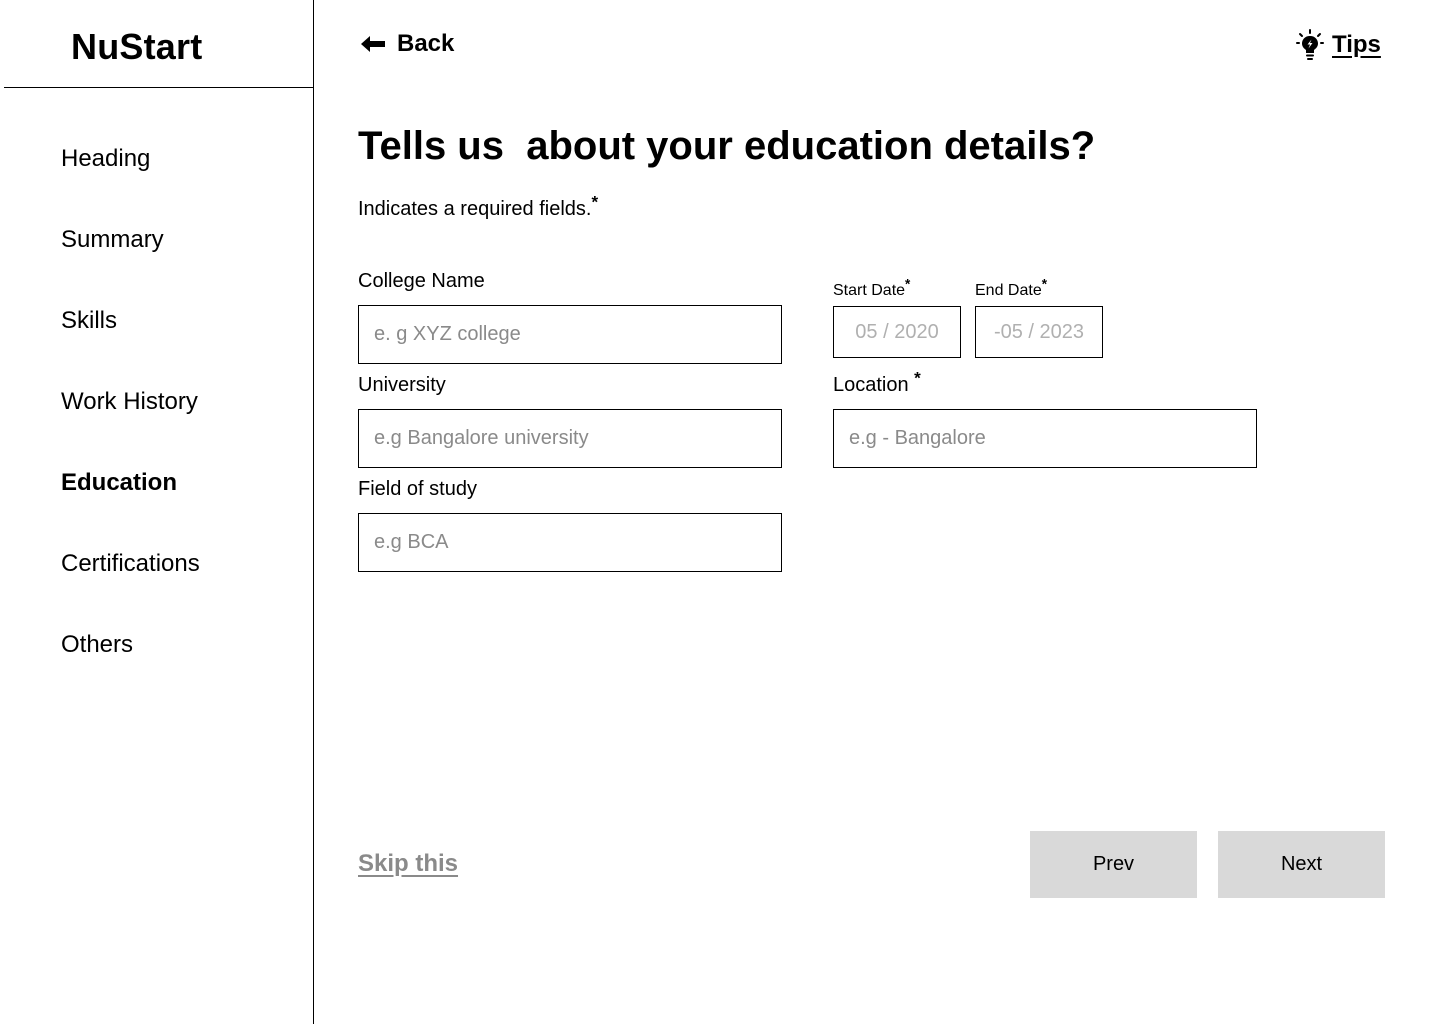 This screenshot has height=1024, width=1440. I want to click on end-date-label-text: End Date, so click(1008, 290).